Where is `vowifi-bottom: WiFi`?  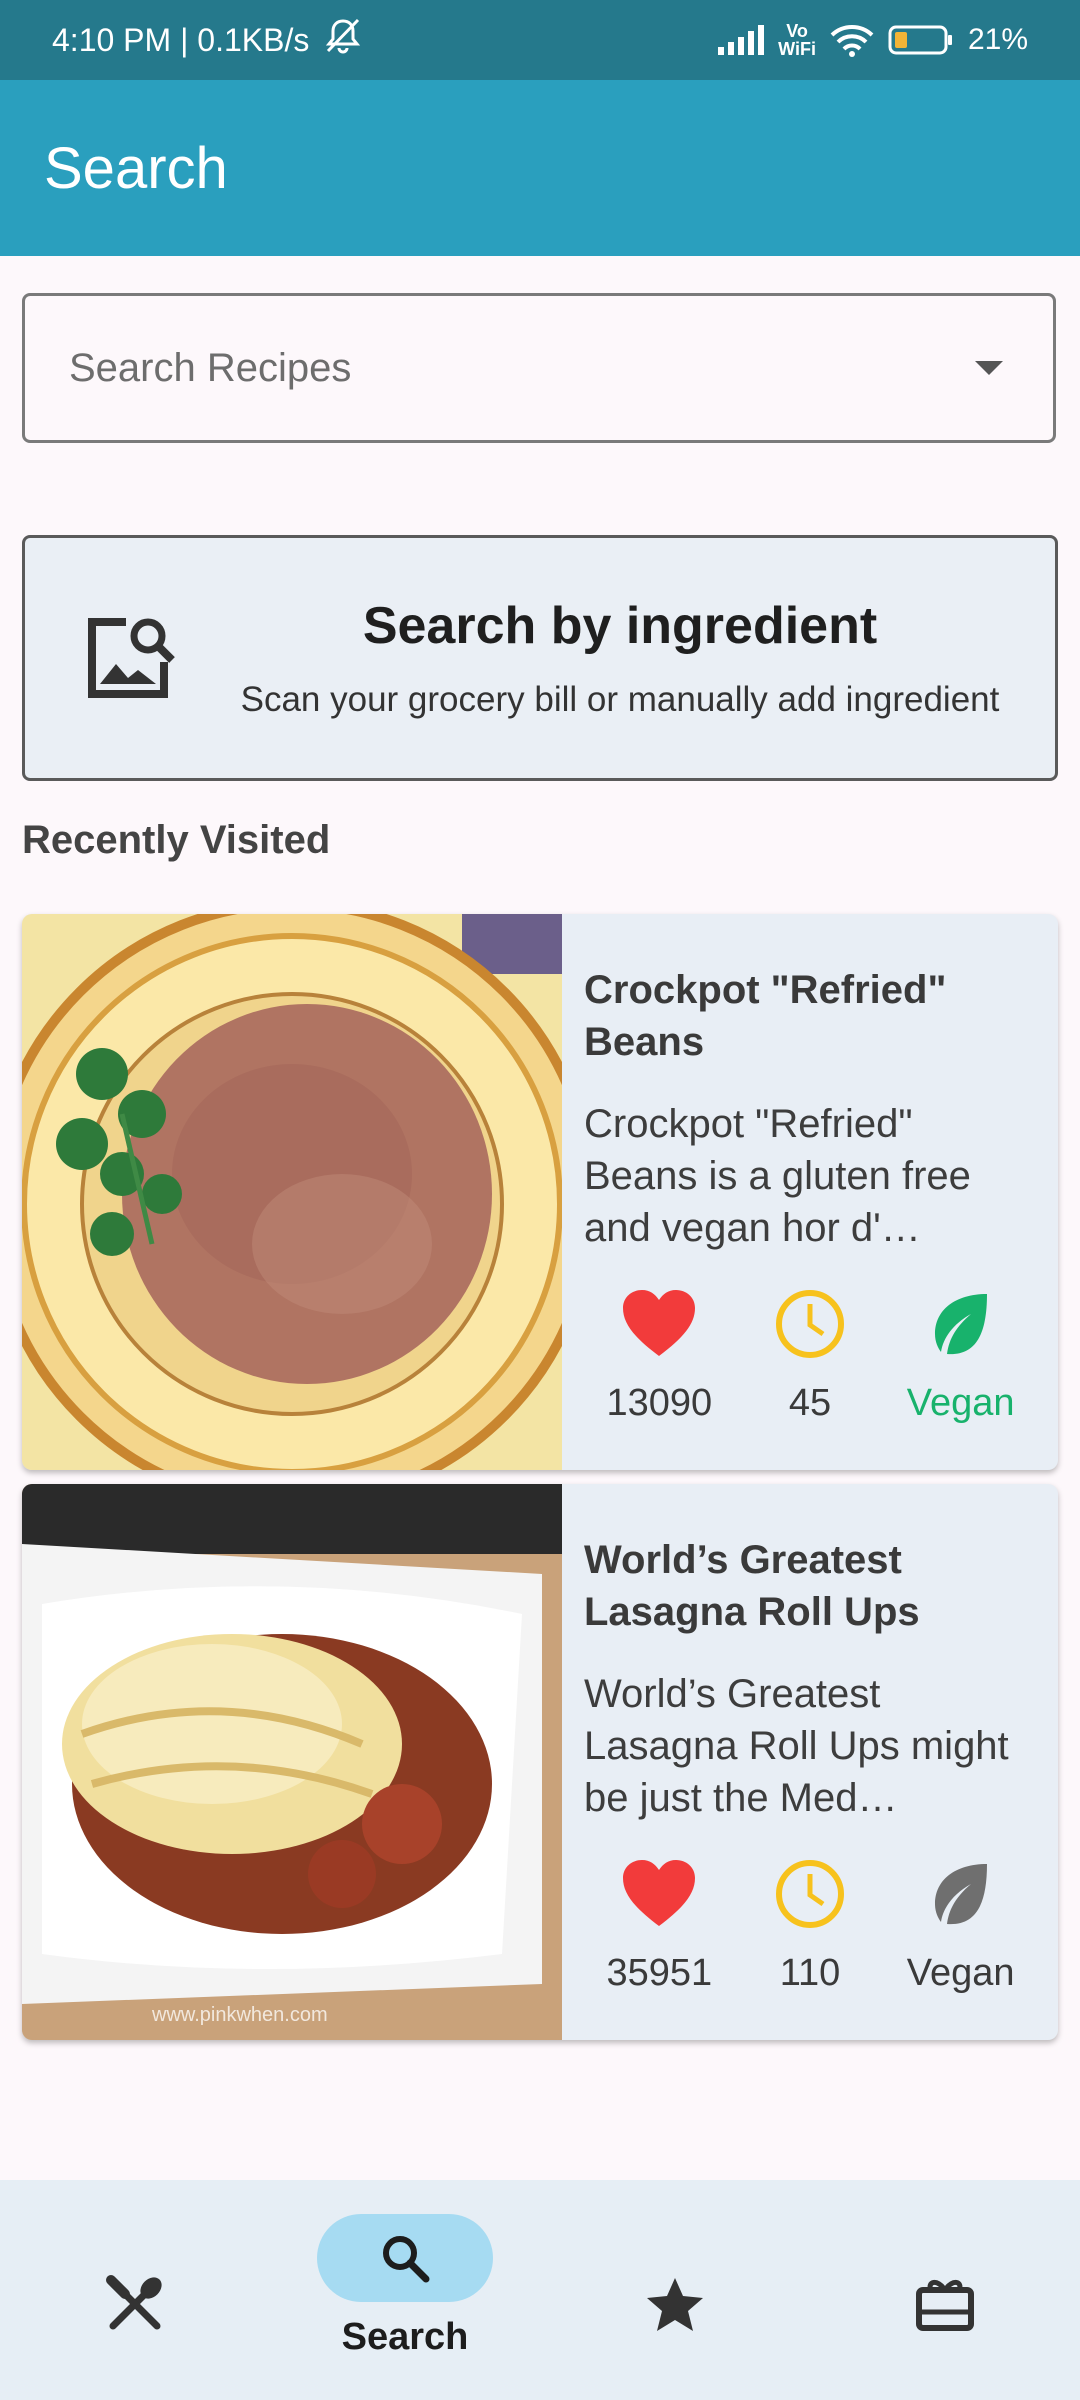 vowifi-bottom: WiFi is located at coordinates (797, 49).